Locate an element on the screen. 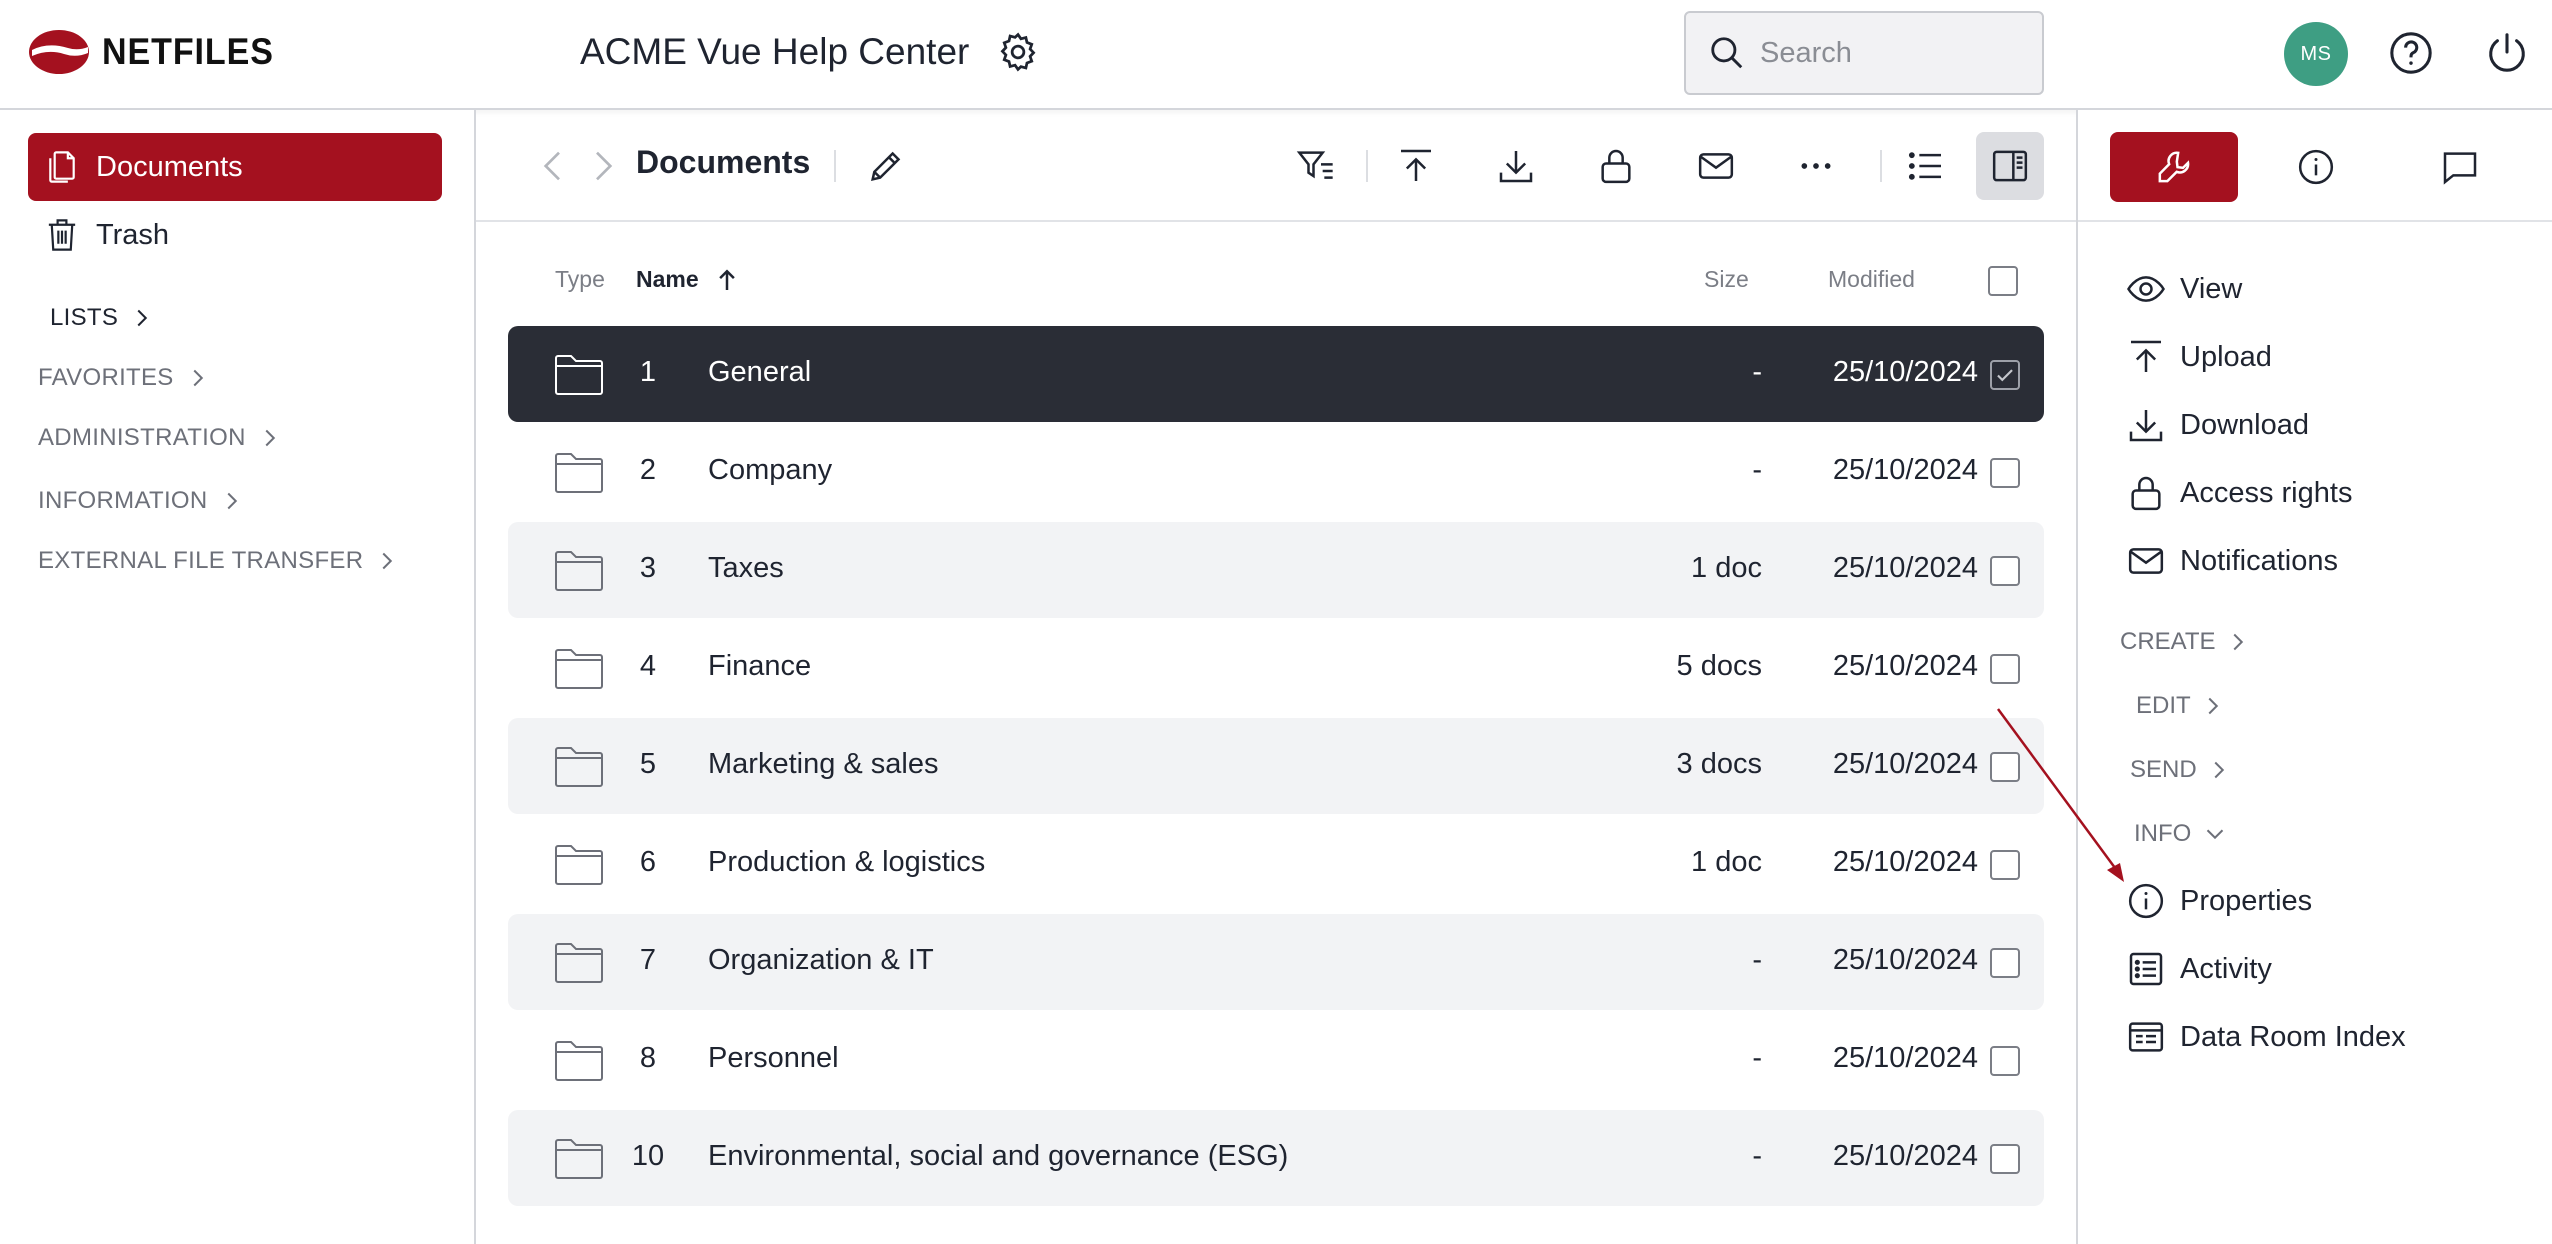 This screenshot has width=2552, height=1244. panel-section-info: INFO is located at coordinates (2179, 834).